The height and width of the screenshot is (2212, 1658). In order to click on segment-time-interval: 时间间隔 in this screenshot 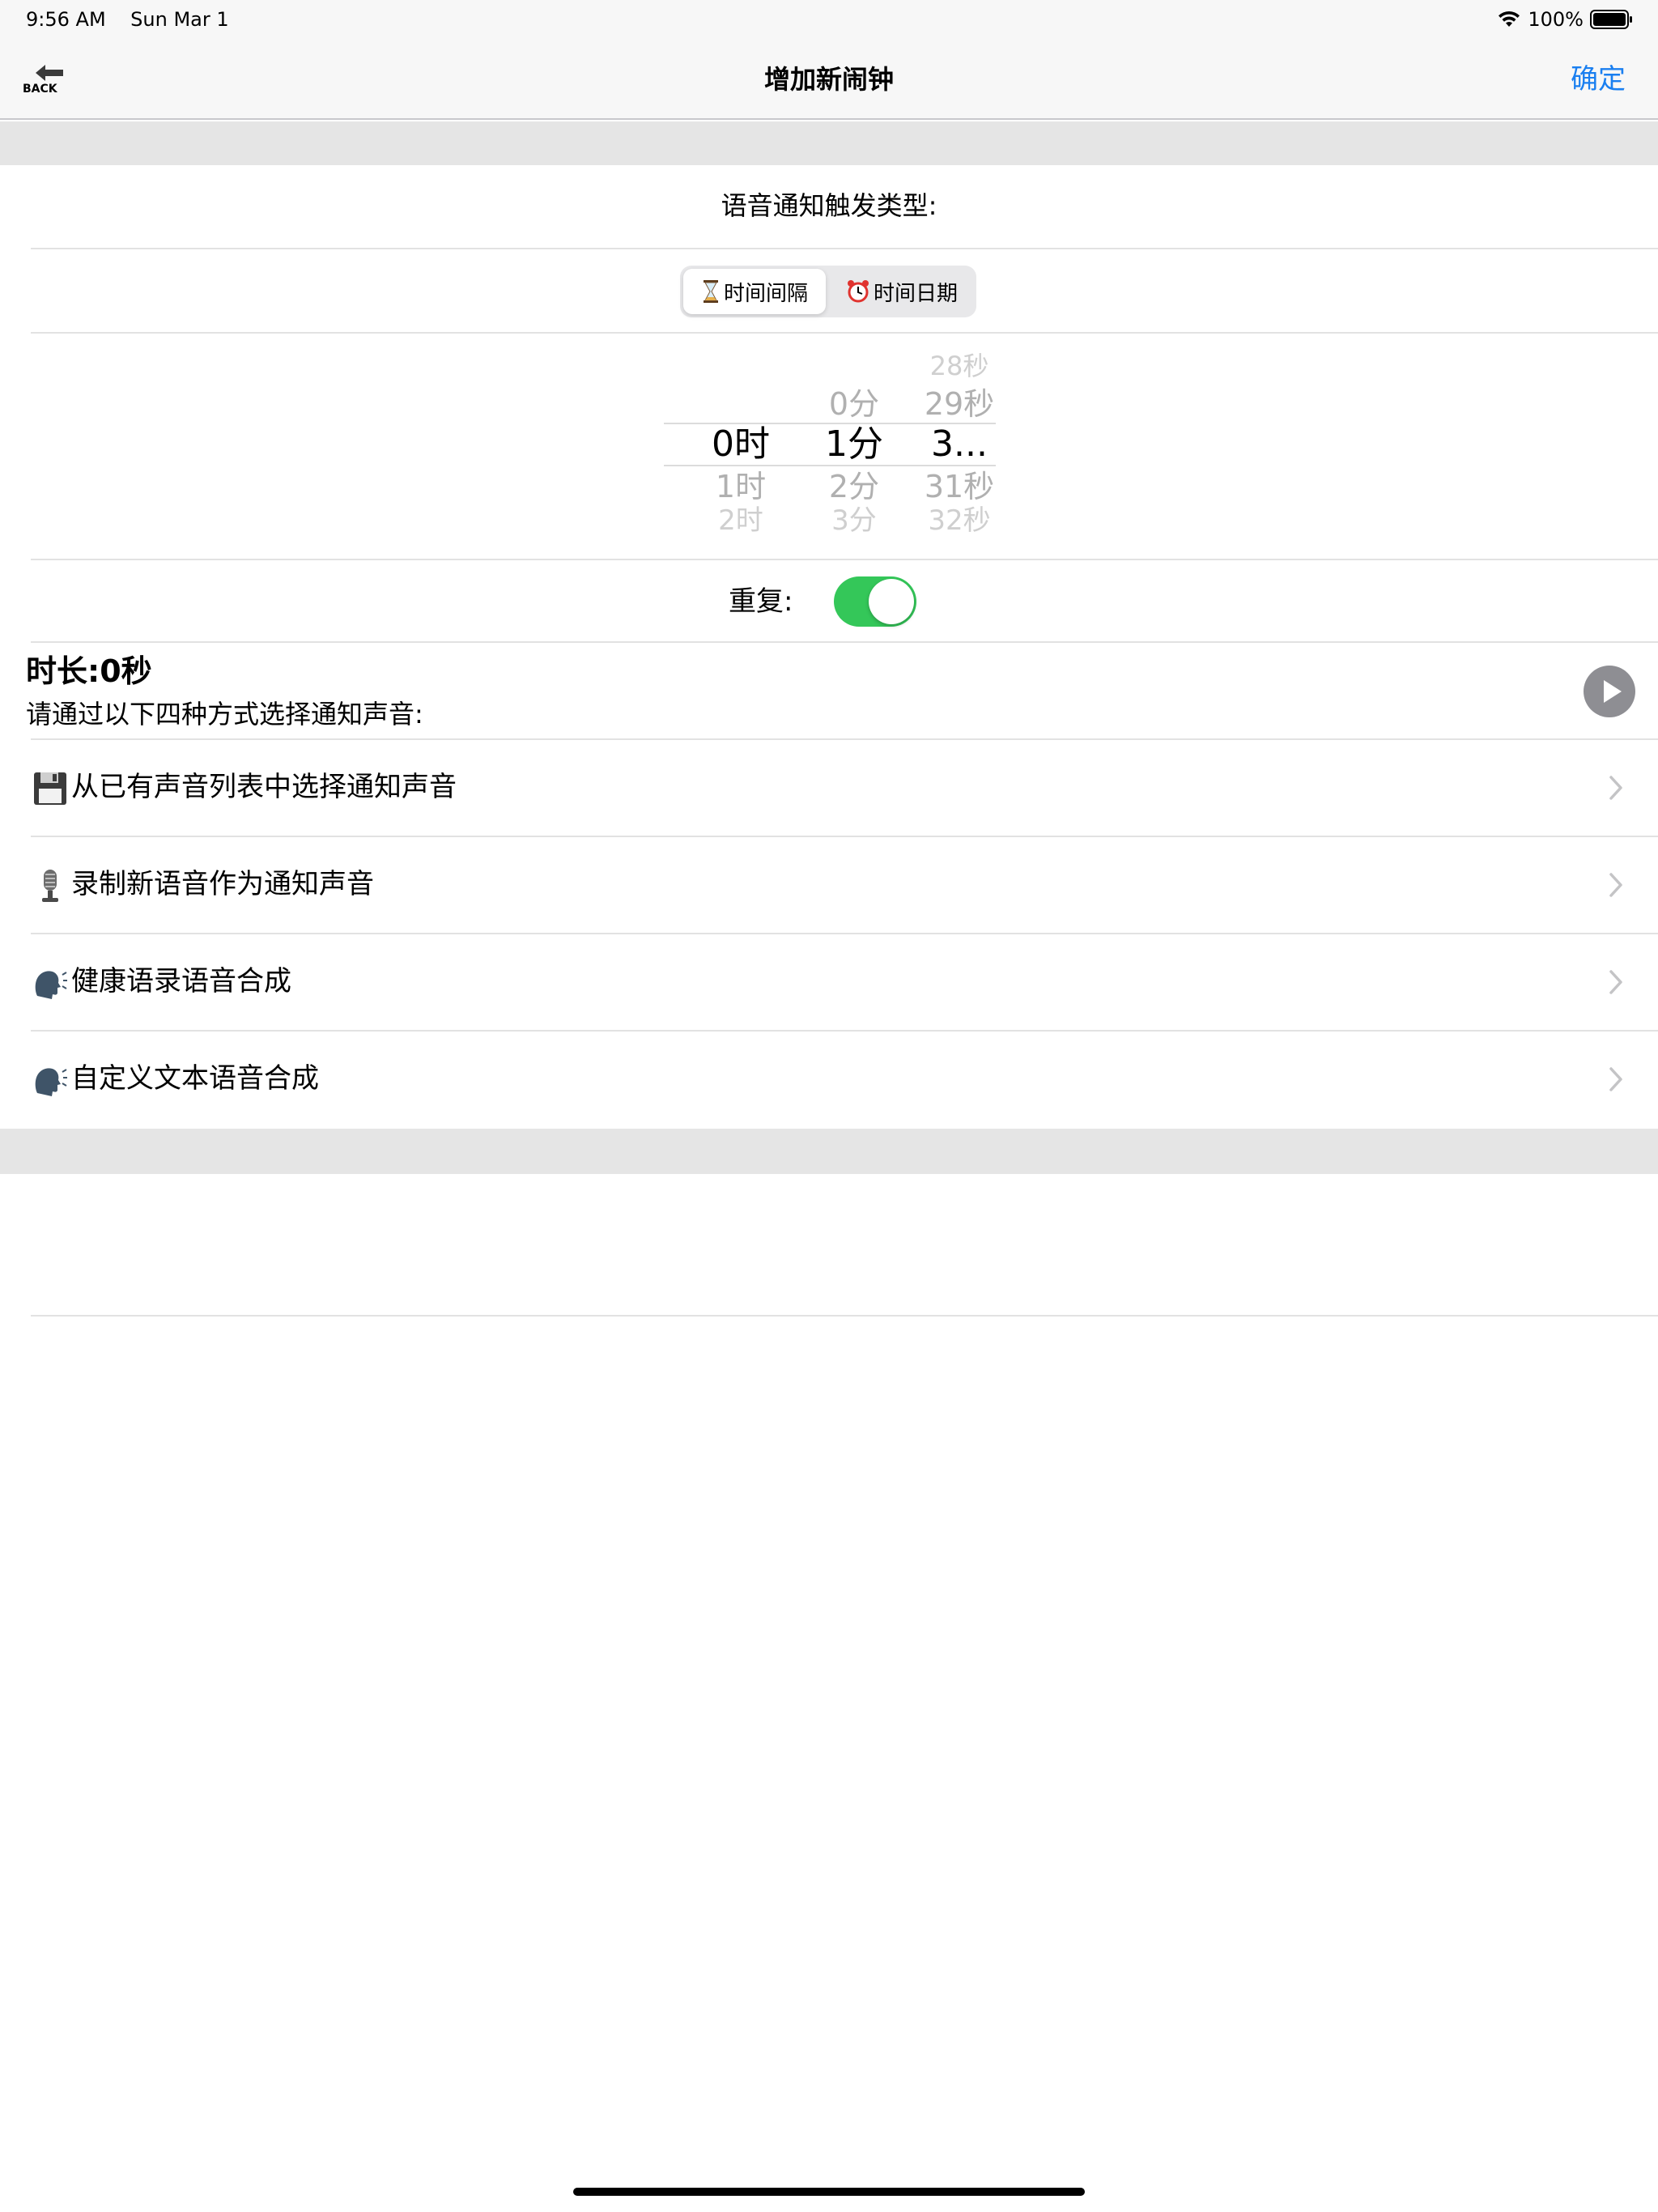, I will do `click(754, 291)`.